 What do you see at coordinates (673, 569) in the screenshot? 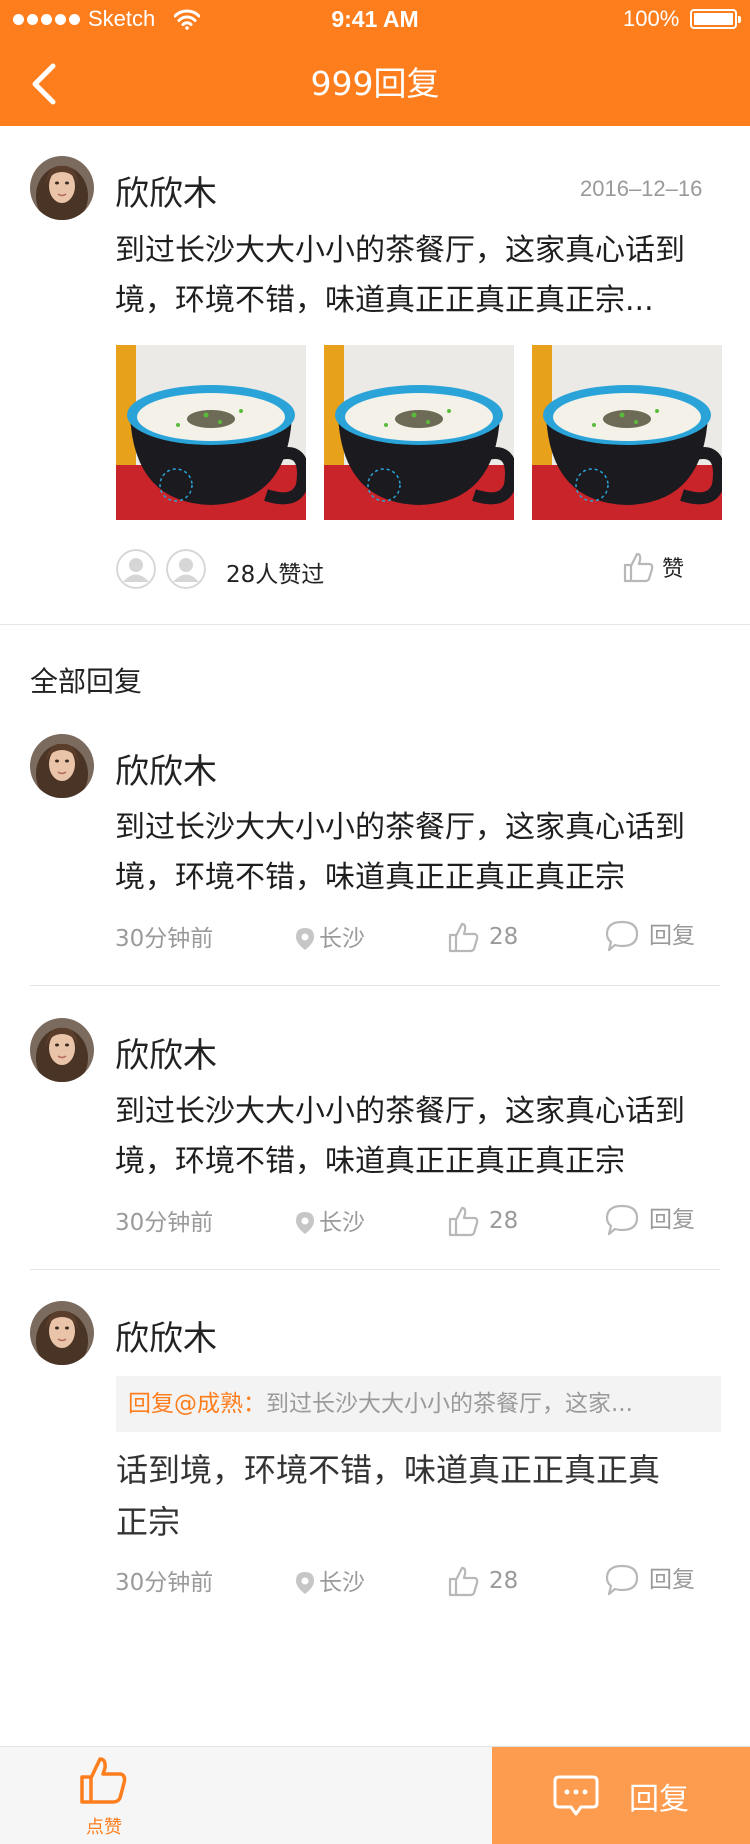
I see `post-like-label: 赞` at bounding box center [673, 569].